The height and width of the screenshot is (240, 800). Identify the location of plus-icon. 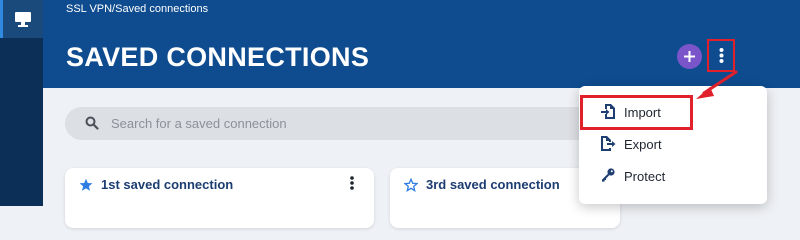
(689, 56).